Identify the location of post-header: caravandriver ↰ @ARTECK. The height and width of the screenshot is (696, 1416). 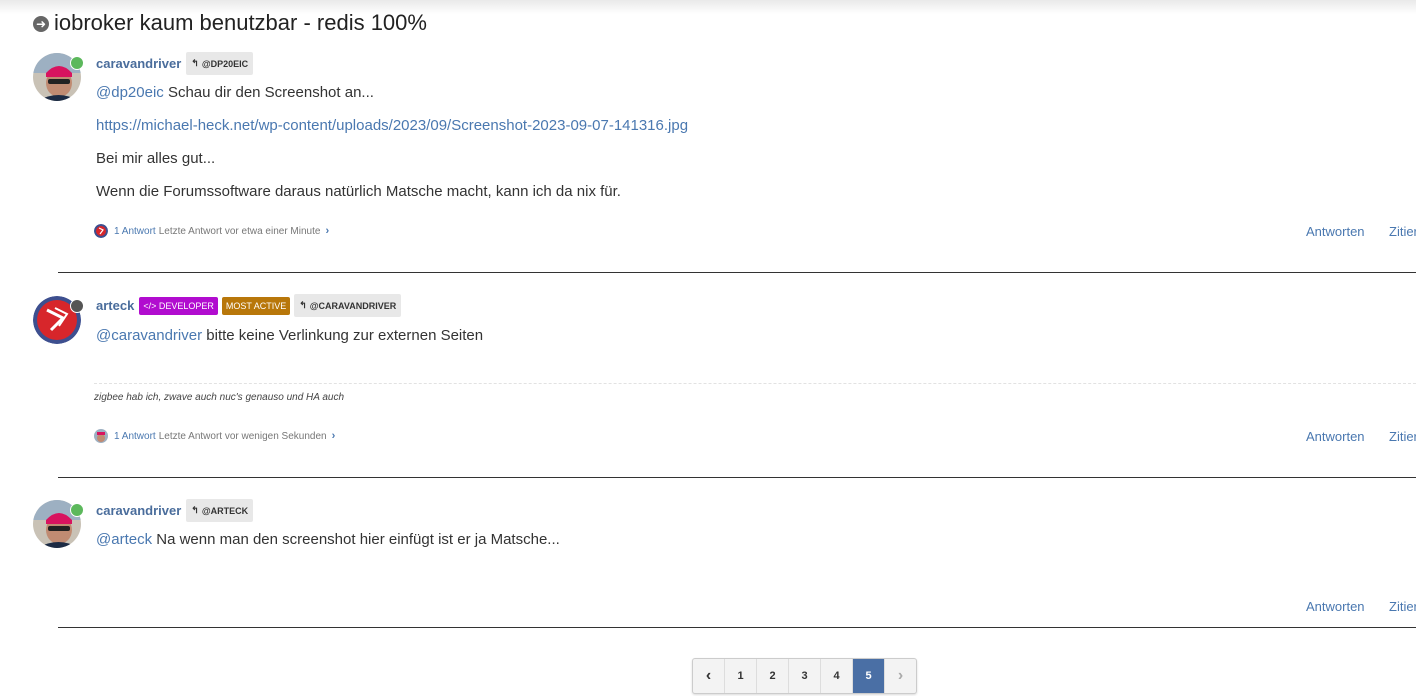
(175, 510).